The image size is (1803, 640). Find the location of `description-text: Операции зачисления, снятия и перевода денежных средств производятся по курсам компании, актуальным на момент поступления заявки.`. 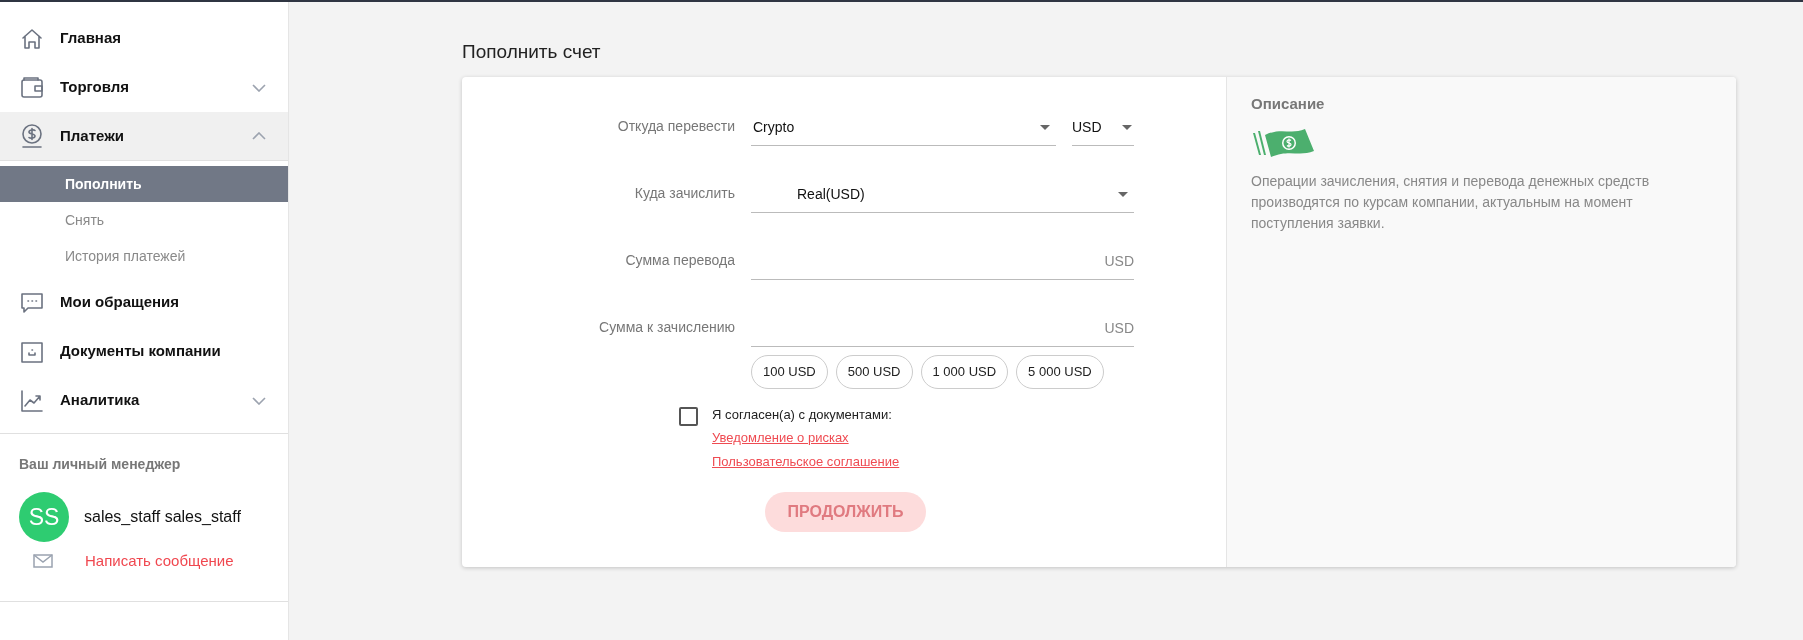

description-text: Операции зачисления, снятия и перевода денежных средств производятся по курсам компании, актуальным на момент поступления заявки. is located at coordinates (1451, 202).